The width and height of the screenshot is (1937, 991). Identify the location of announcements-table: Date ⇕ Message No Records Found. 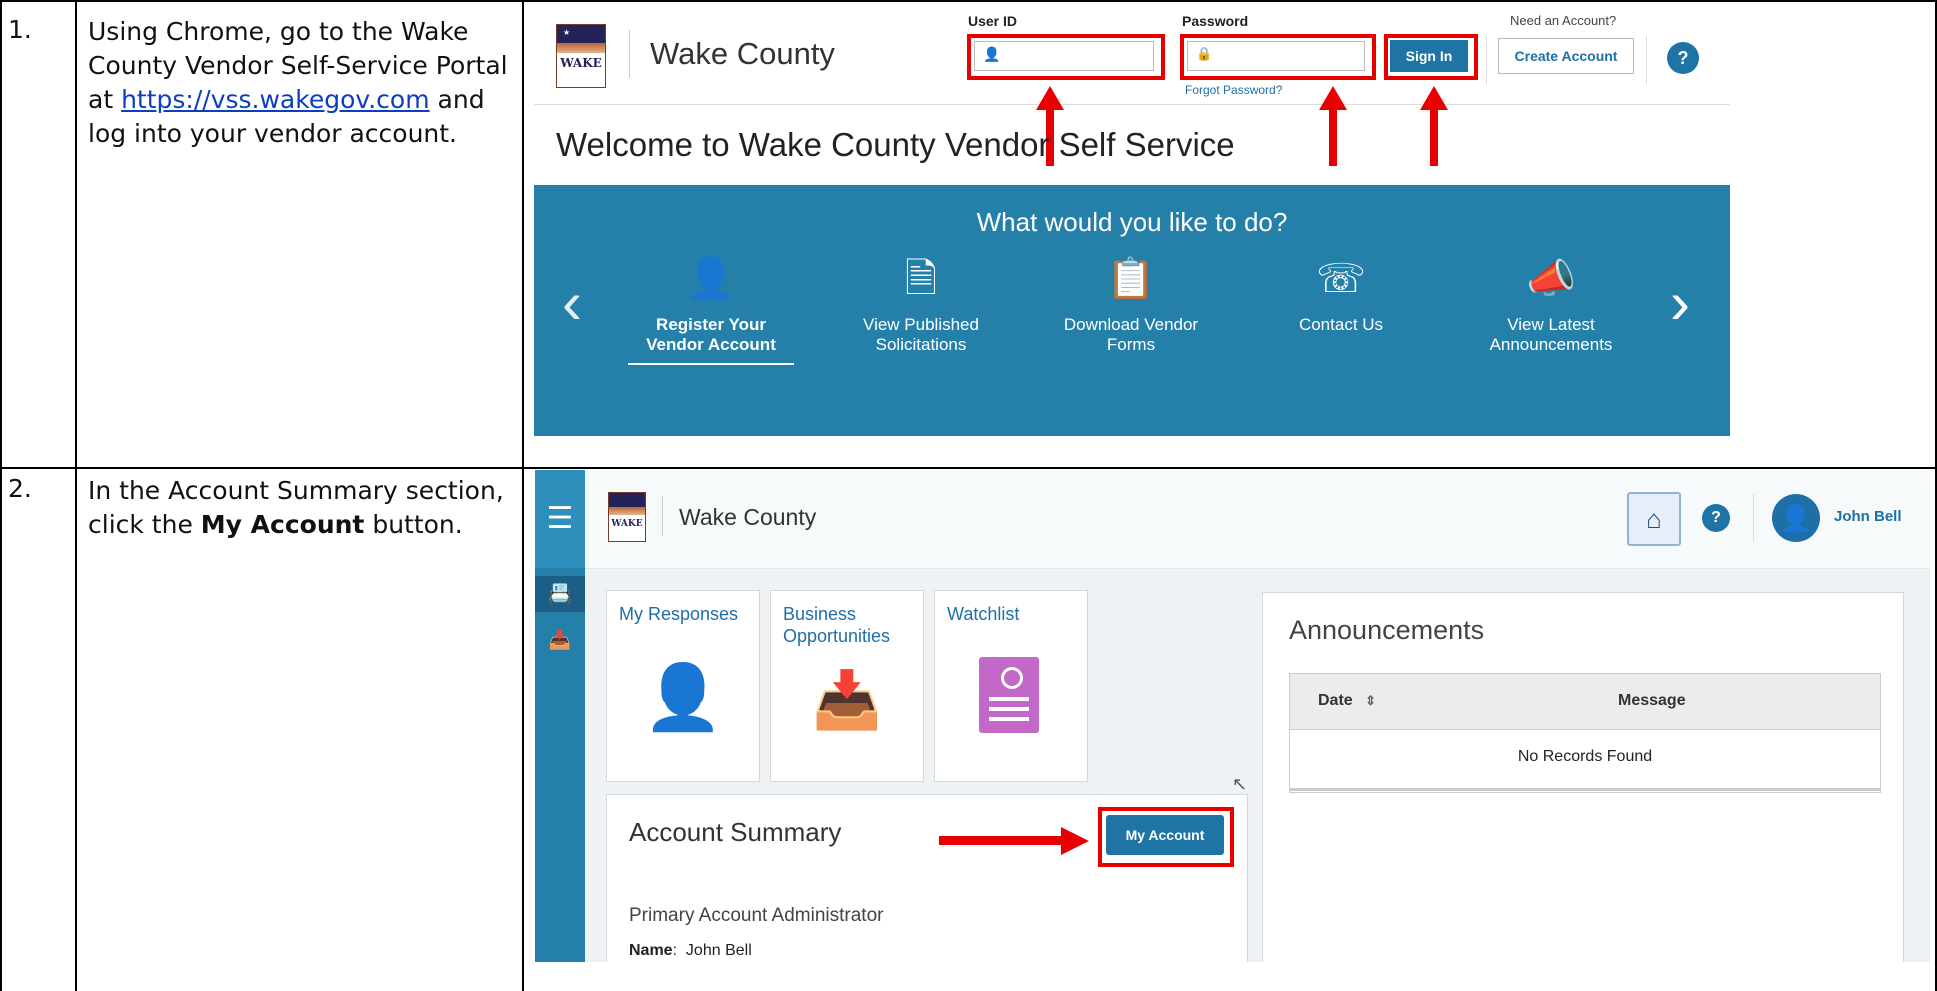
(1585, 733).